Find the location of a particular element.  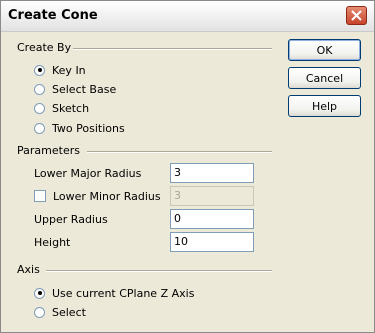

upper-radius-label: Upper Radius is located at coordinates (71, 219).